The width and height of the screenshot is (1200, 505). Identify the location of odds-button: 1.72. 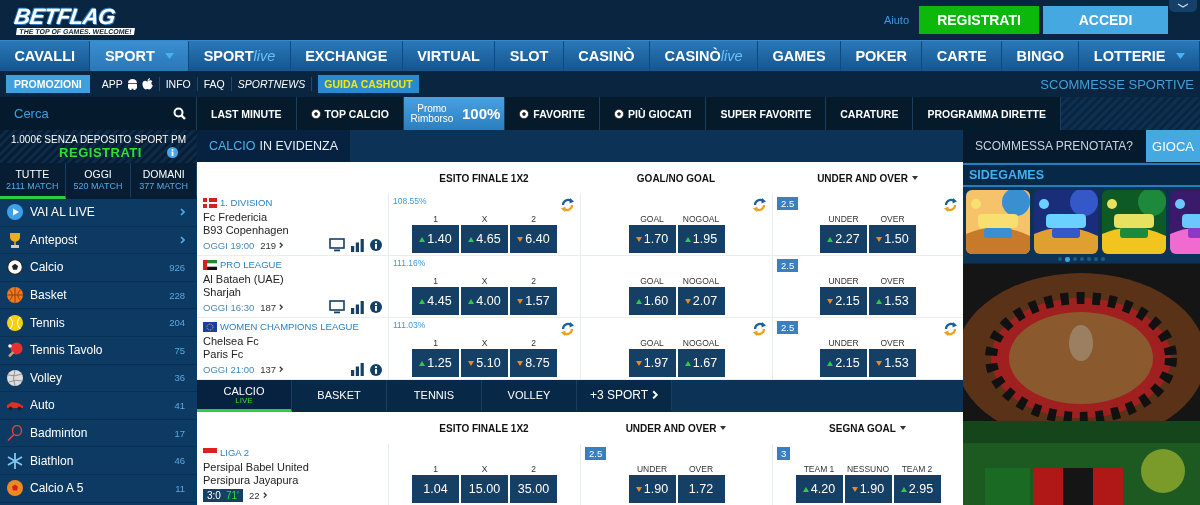
(701, 489).